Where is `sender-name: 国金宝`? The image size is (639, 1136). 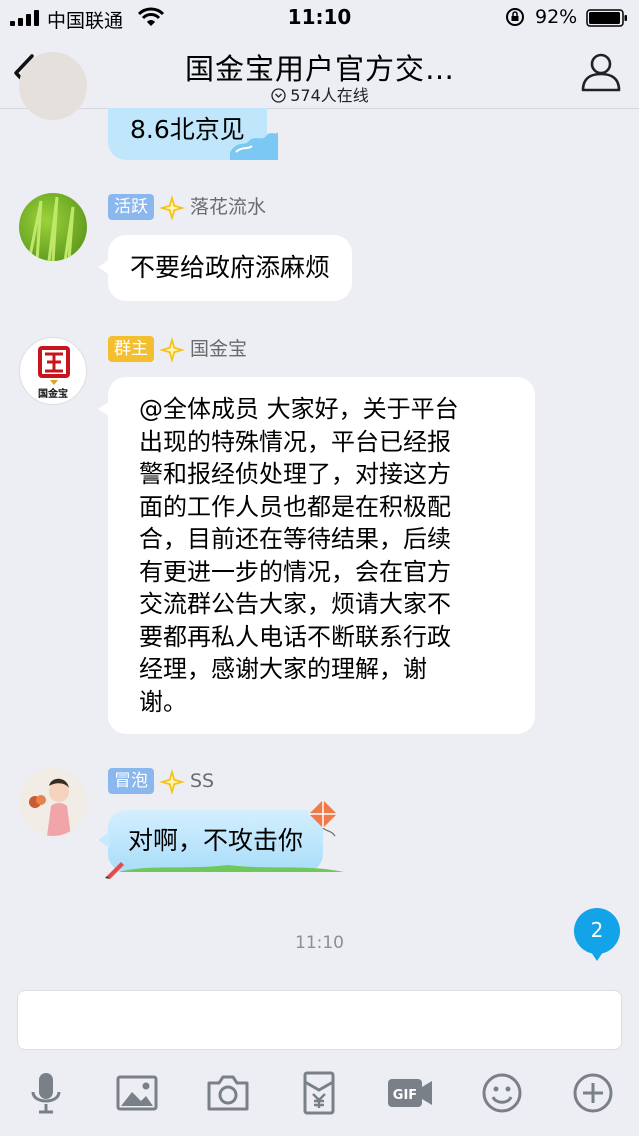
sender-name: 国金宝 is located at coordinates (218, 349).